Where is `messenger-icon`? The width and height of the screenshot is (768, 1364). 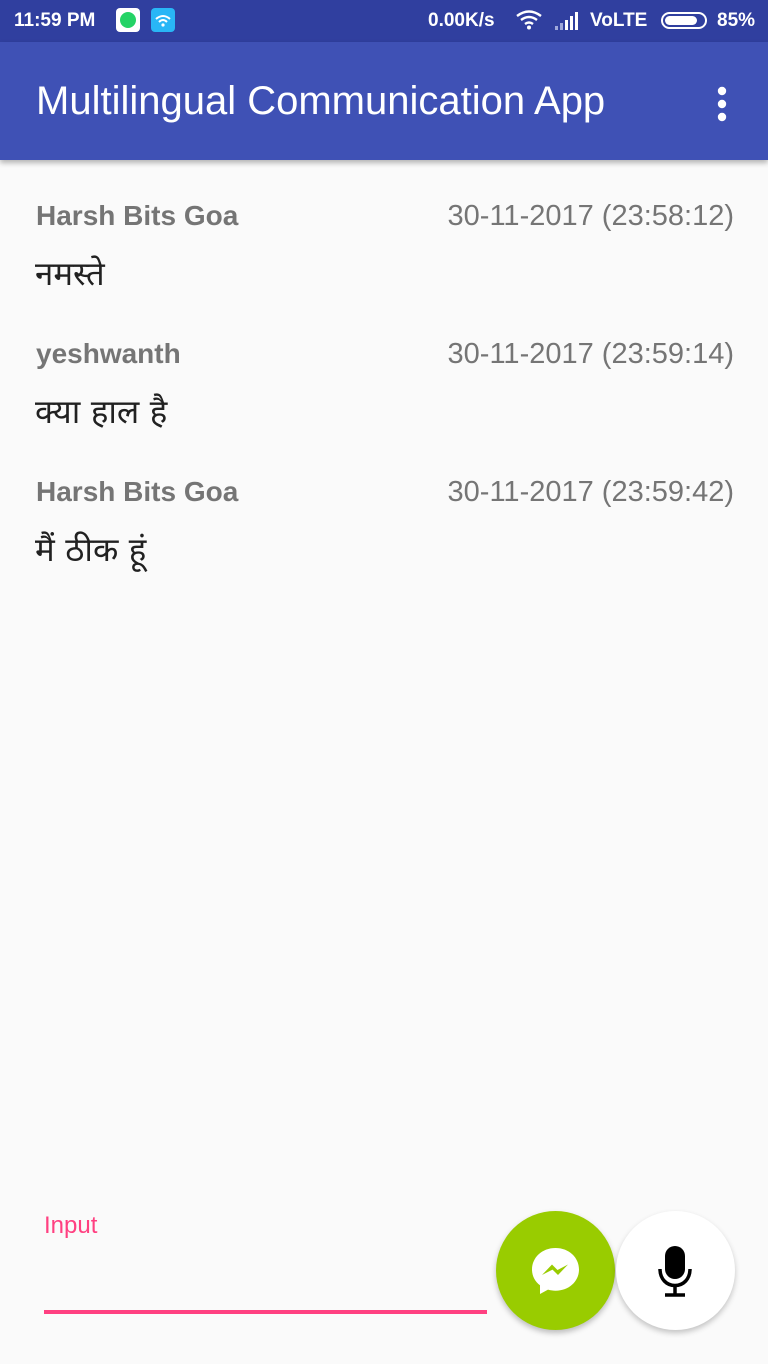 messenger-icon is located at coordinates (555, 1271).